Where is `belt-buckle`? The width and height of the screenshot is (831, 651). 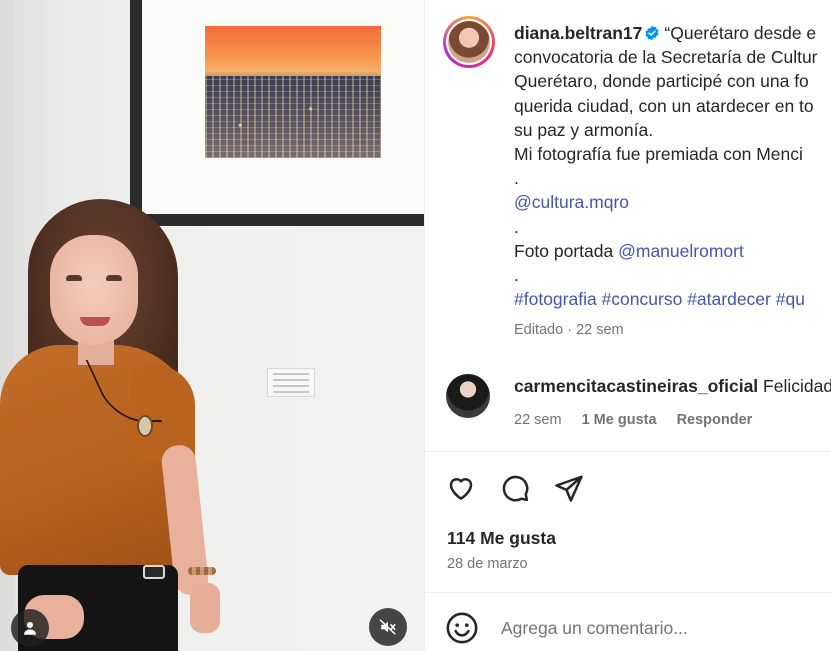
belt-buckle is located at coordinates (154, 572).